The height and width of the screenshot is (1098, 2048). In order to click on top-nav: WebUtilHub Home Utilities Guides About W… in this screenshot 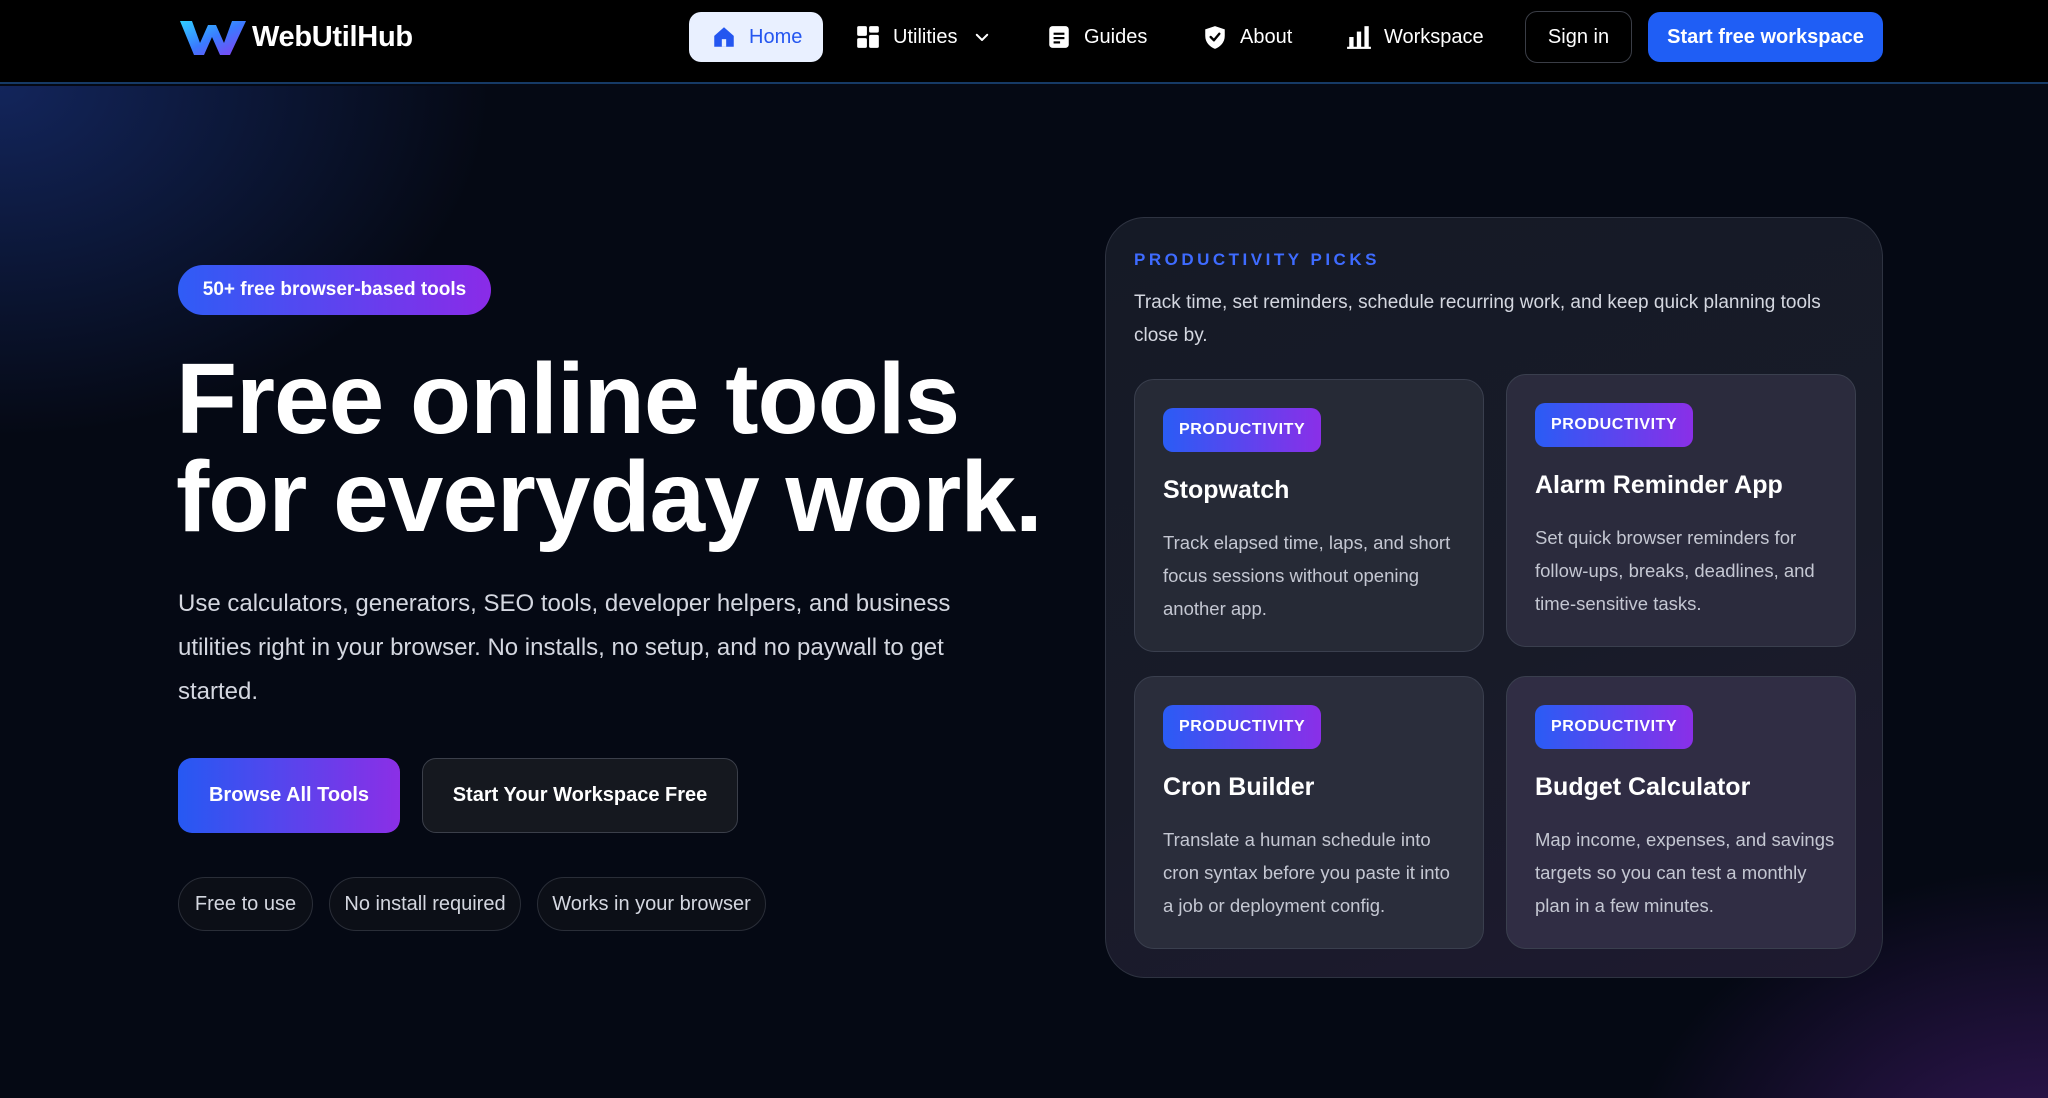, I will do `click(1024, 42)`.